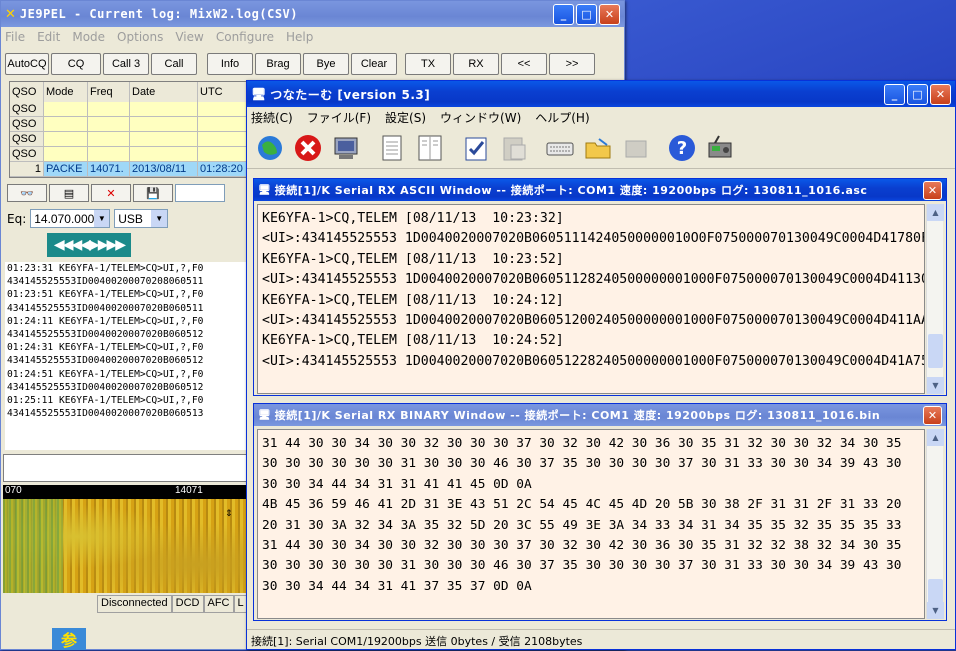 Image resolution: width=956 pixels, height=651 pixels. I want to click on brag-button: Brag, so click(278, 64).